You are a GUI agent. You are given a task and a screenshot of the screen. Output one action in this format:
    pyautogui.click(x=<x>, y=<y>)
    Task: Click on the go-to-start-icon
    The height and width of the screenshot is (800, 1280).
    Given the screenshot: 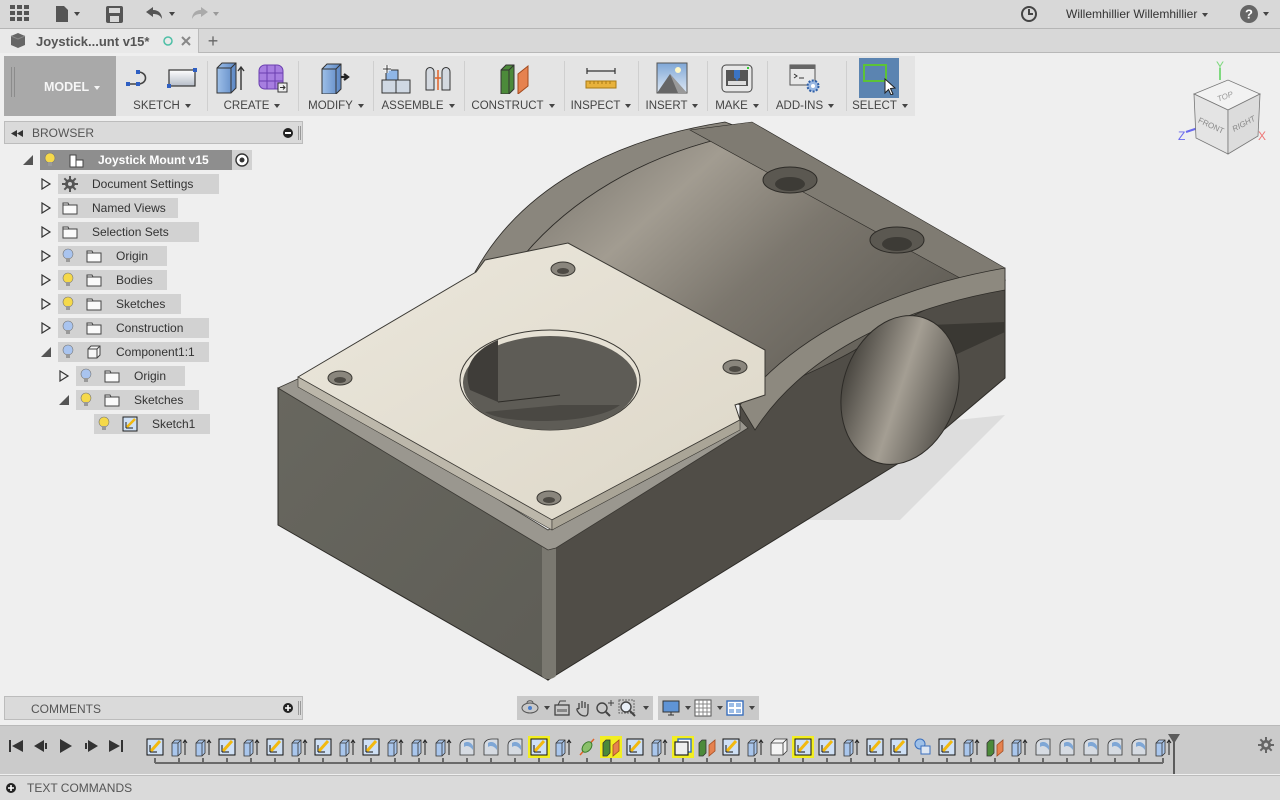 What is the action you would take?
    pyautogui.click(x=16, y=746)
    